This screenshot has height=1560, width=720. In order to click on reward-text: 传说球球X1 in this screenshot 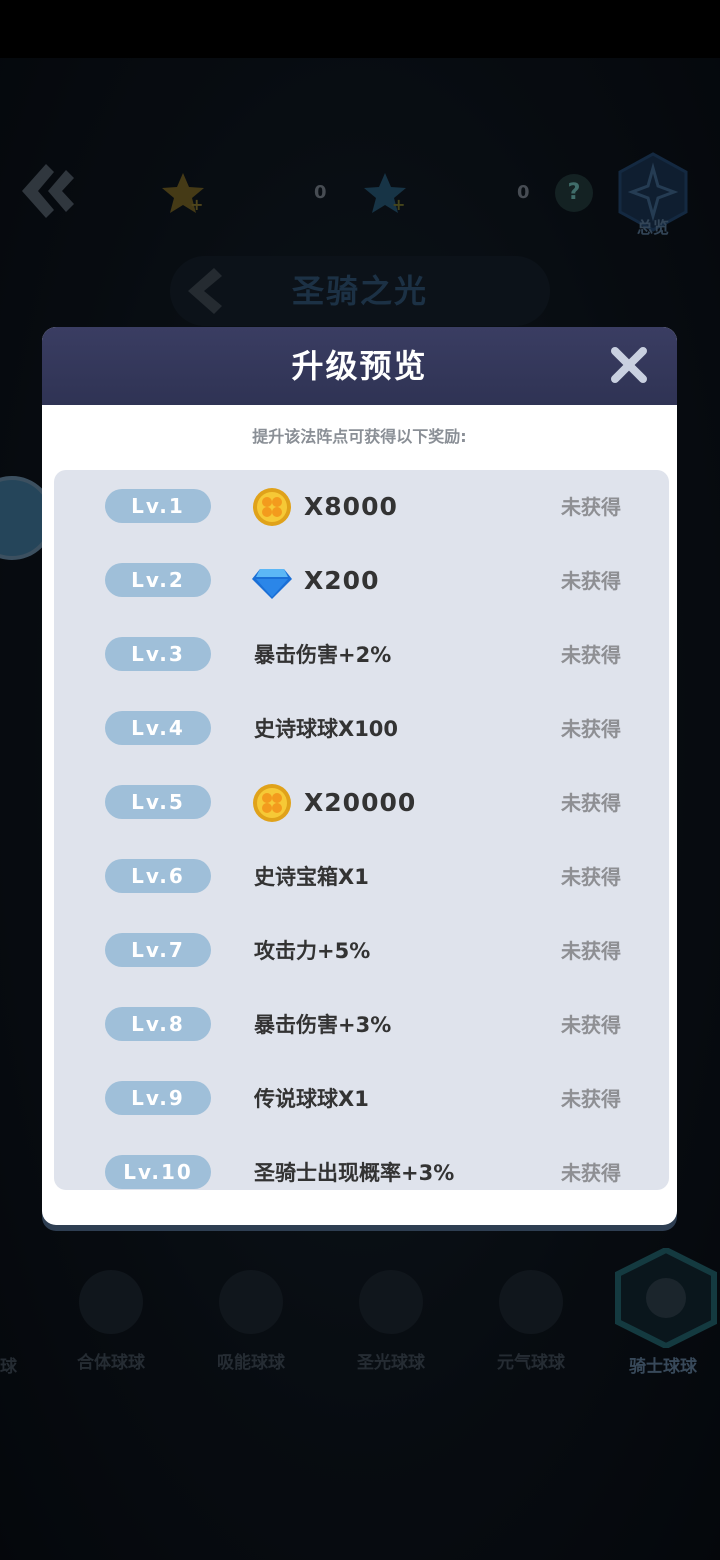, I will do `click(311, 1099)`.